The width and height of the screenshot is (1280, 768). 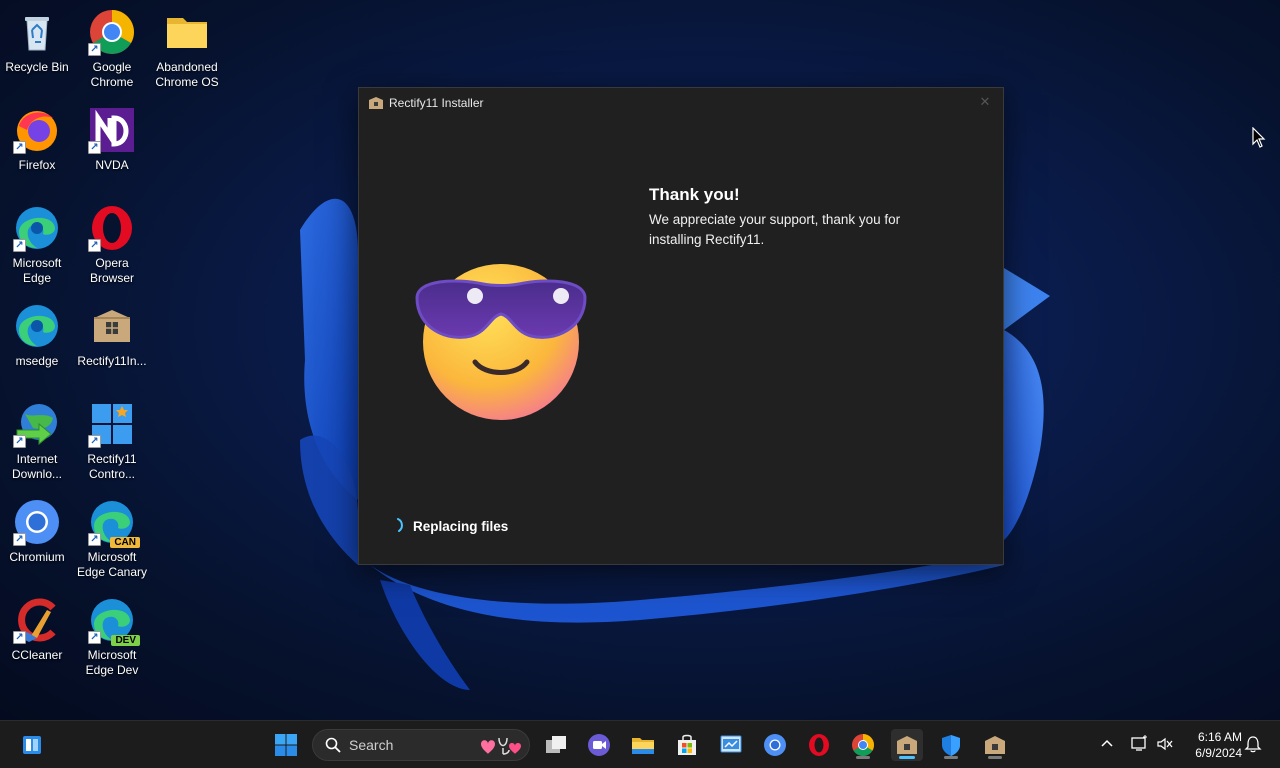 What do you see at coordinates (112, 424) in the screenshot?
I see `windows-tiles-icon: ↗` at bounding box center [112, 424].